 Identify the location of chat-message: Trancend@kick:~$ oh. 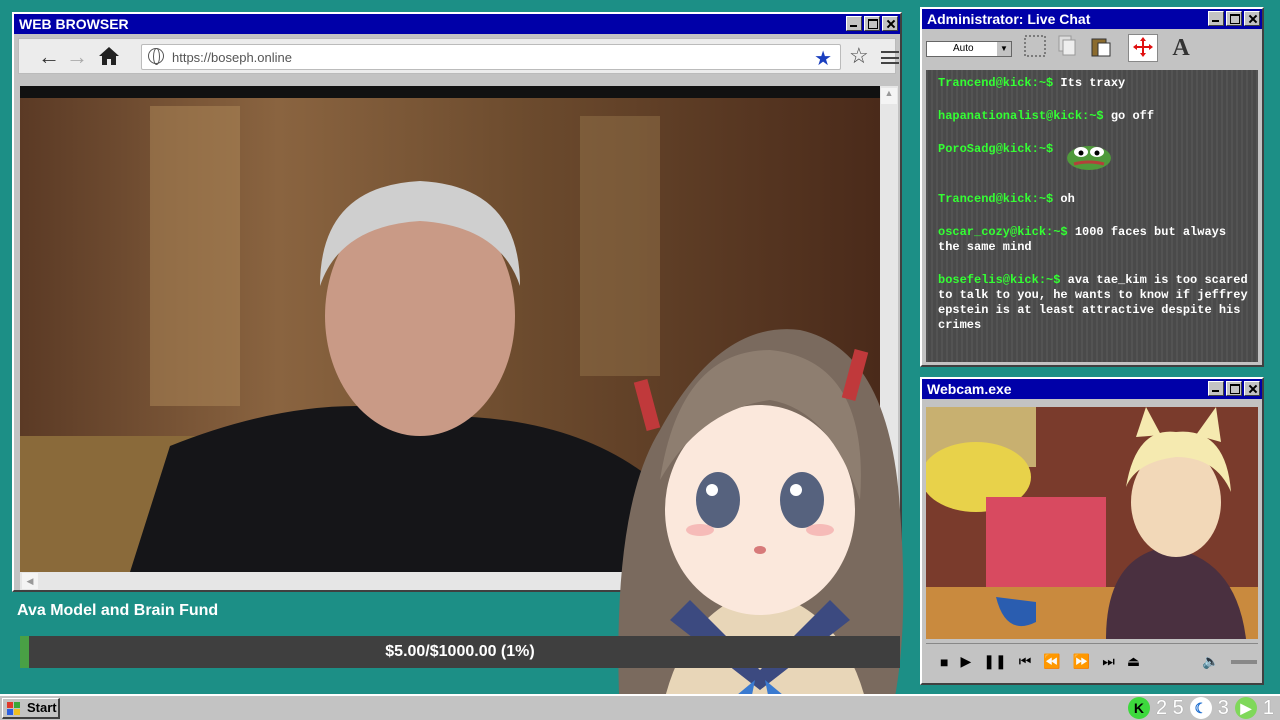
(1094, 199).